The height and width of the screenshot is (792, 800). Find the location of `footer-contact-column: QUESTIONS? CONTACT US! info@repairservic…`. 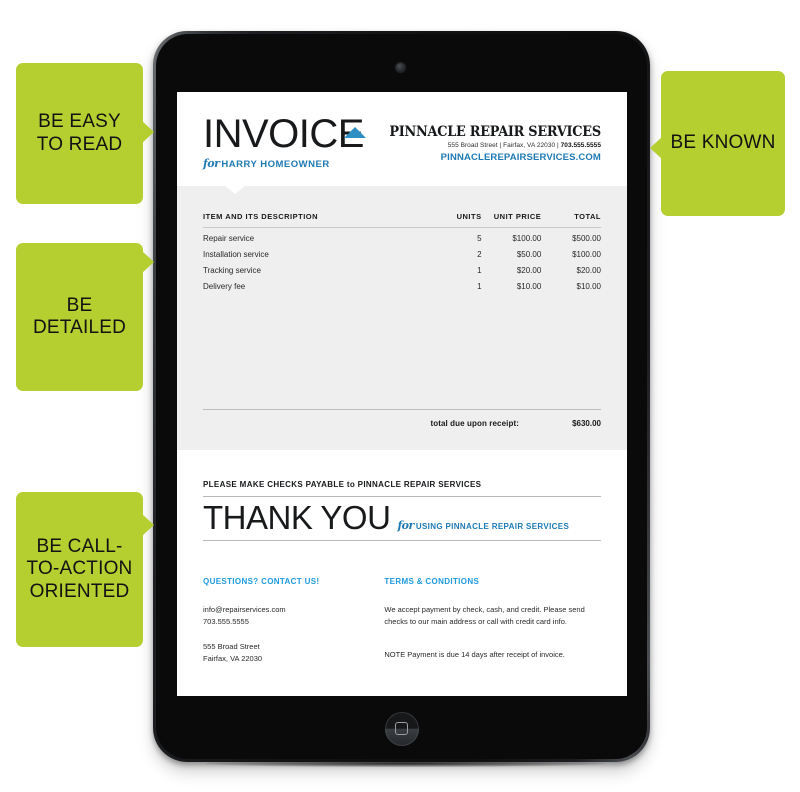

footer-contact-column: QUESTIONS? CONTACT US! info@repairservic… is located at coordinates (284, 621).